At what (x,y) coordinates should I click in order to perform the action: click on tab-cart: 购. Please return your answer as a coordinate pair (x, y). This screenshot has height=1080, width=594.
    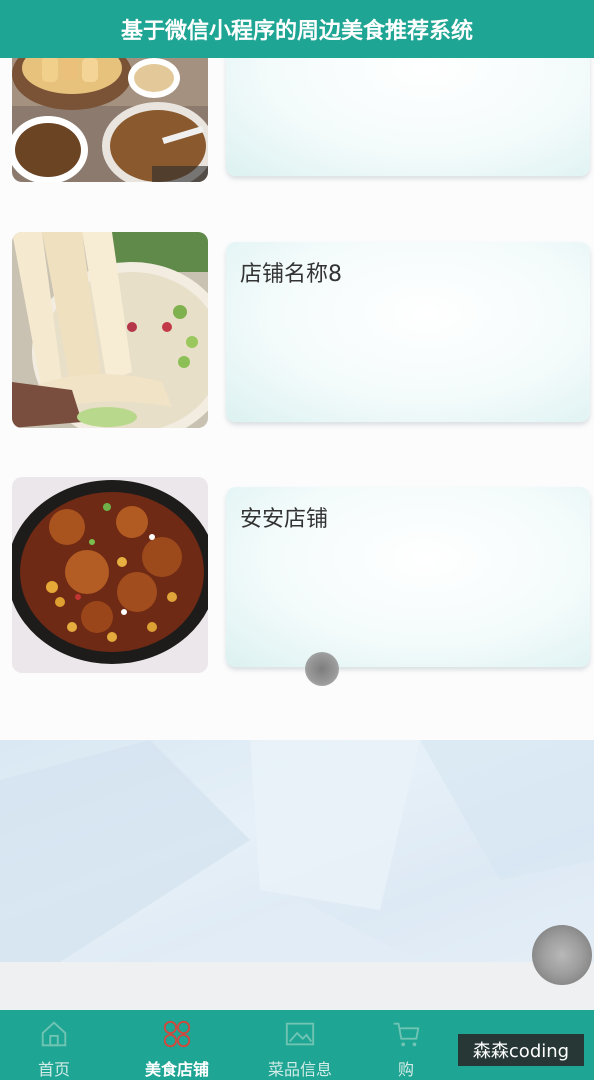
    Looking at the image, I should click on (406, 1045).